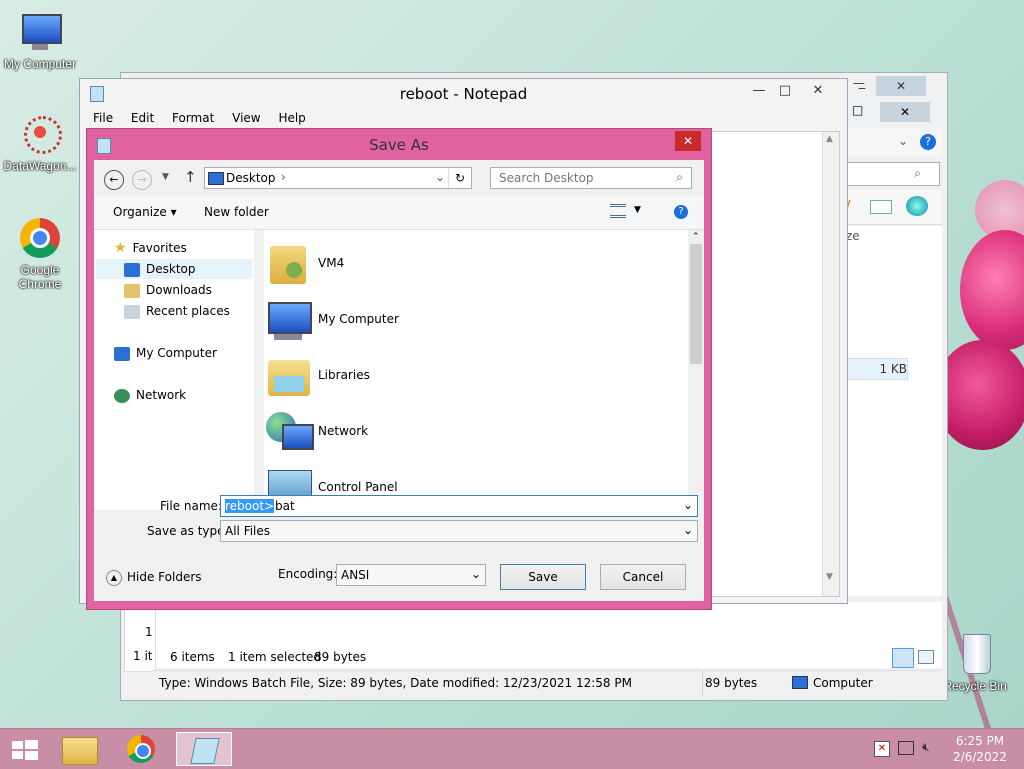 This screenshot has width=1024, height=769. Describe the element at coordinates (696, 237) in the screenshot. I see `chevron-up-icon: ⌃` at that location.